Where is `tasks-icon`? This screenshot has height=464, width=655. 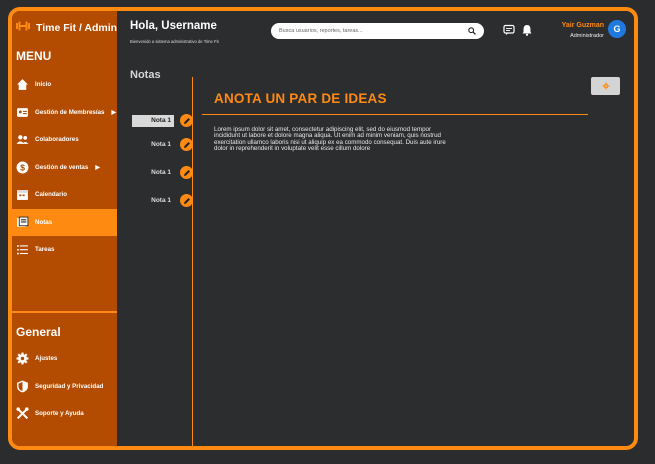 tasks-icon is located at coordinates (22, 249).